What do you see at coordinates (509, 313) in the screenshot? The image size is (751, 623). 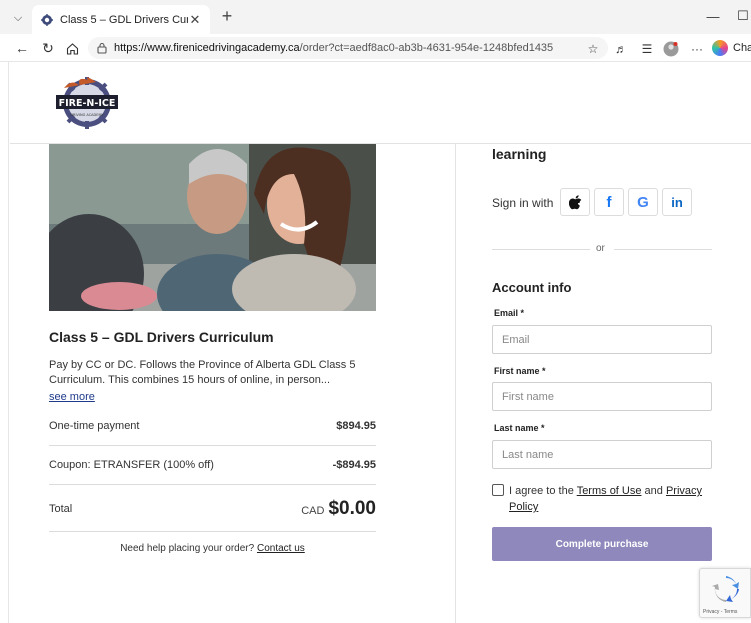 I see `email-label: Email *` at bounding box center [509, 313].